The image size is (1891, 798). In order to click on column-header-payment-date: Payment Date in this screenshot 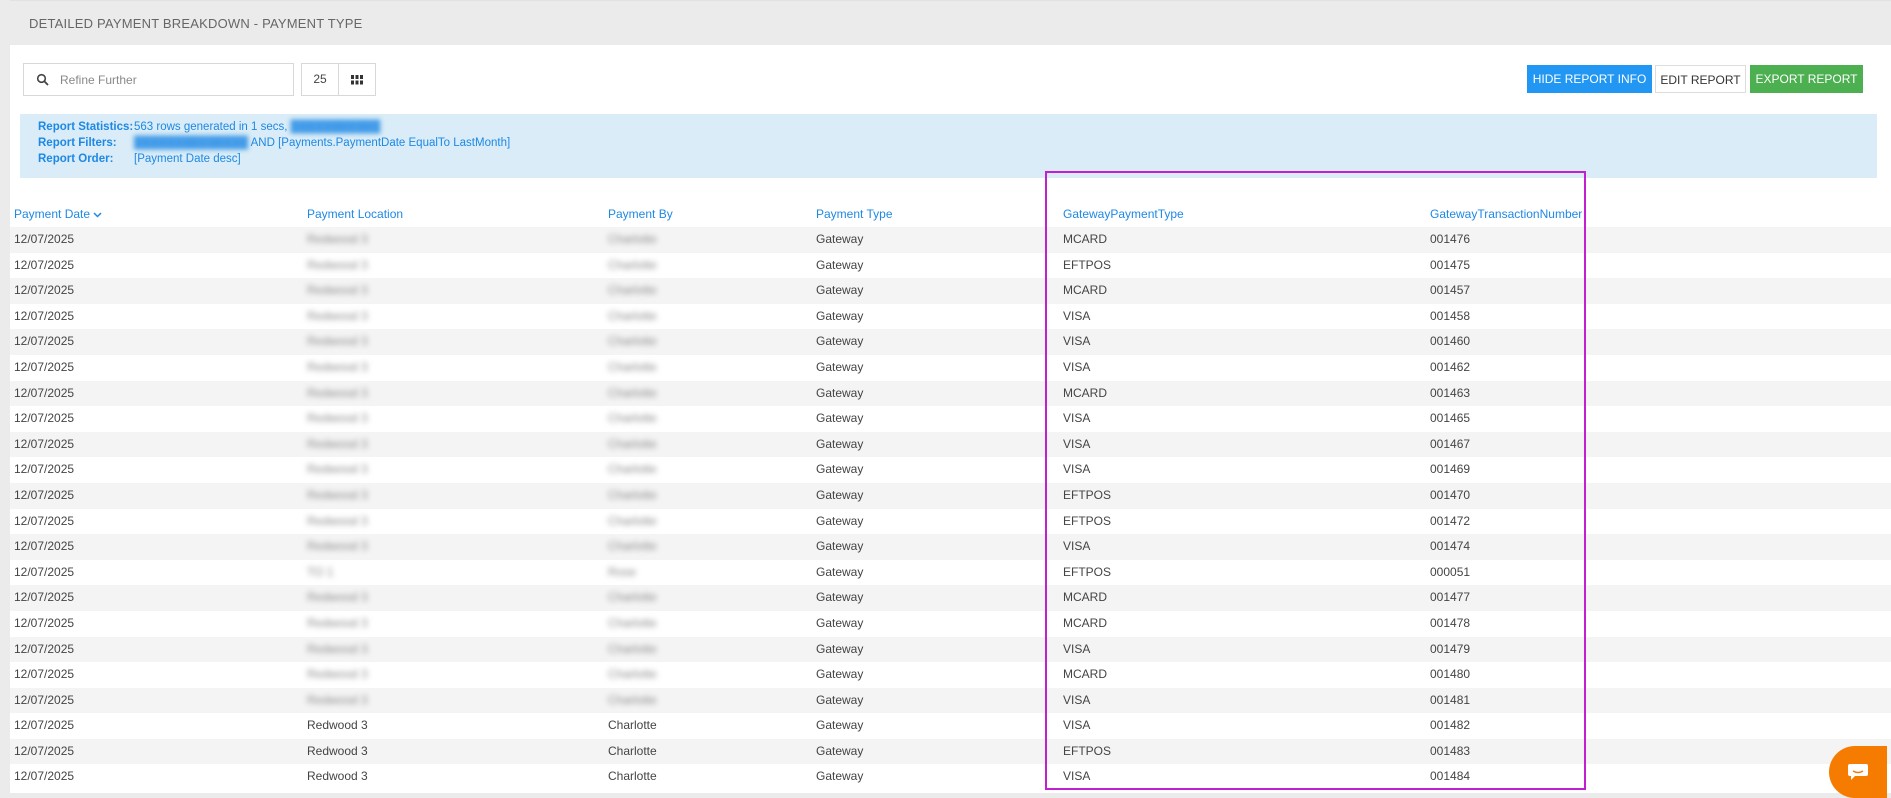, I will do `click(58, 214)`.